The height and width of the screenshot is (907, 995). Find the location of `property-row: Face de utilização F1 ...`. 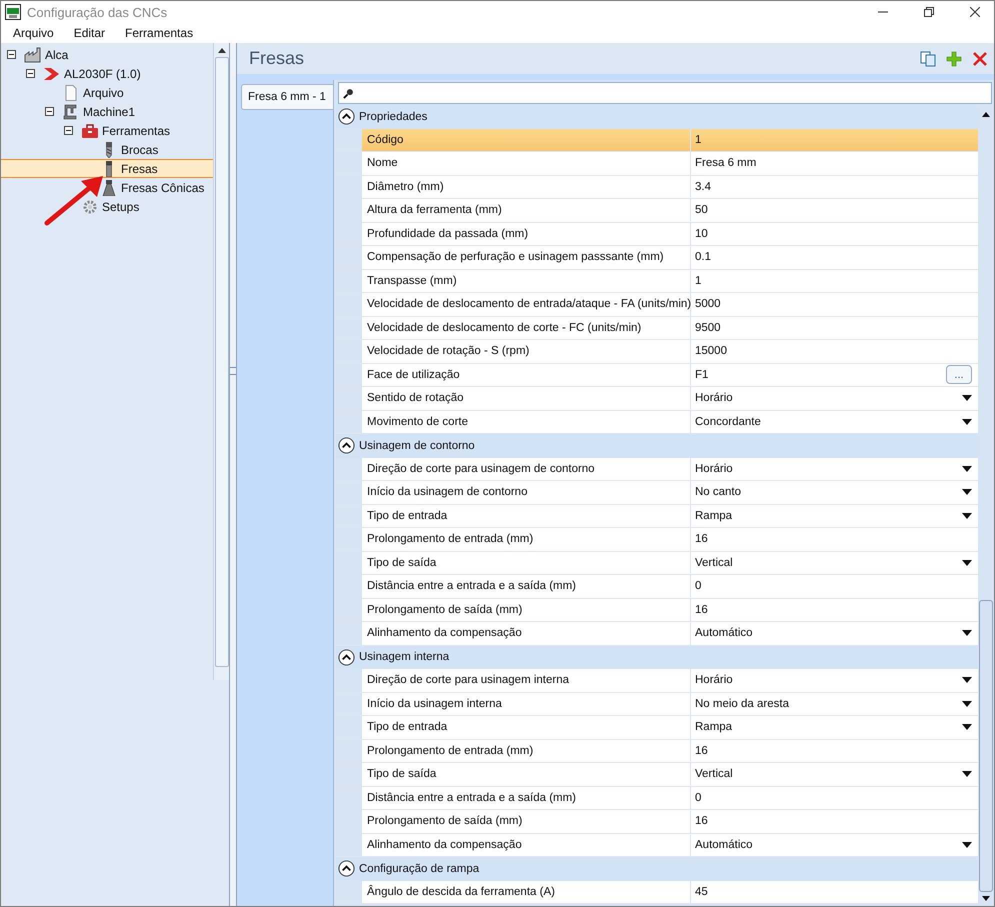

property-row: Face de utilização F1 ... is located at coordinates (657, 375).